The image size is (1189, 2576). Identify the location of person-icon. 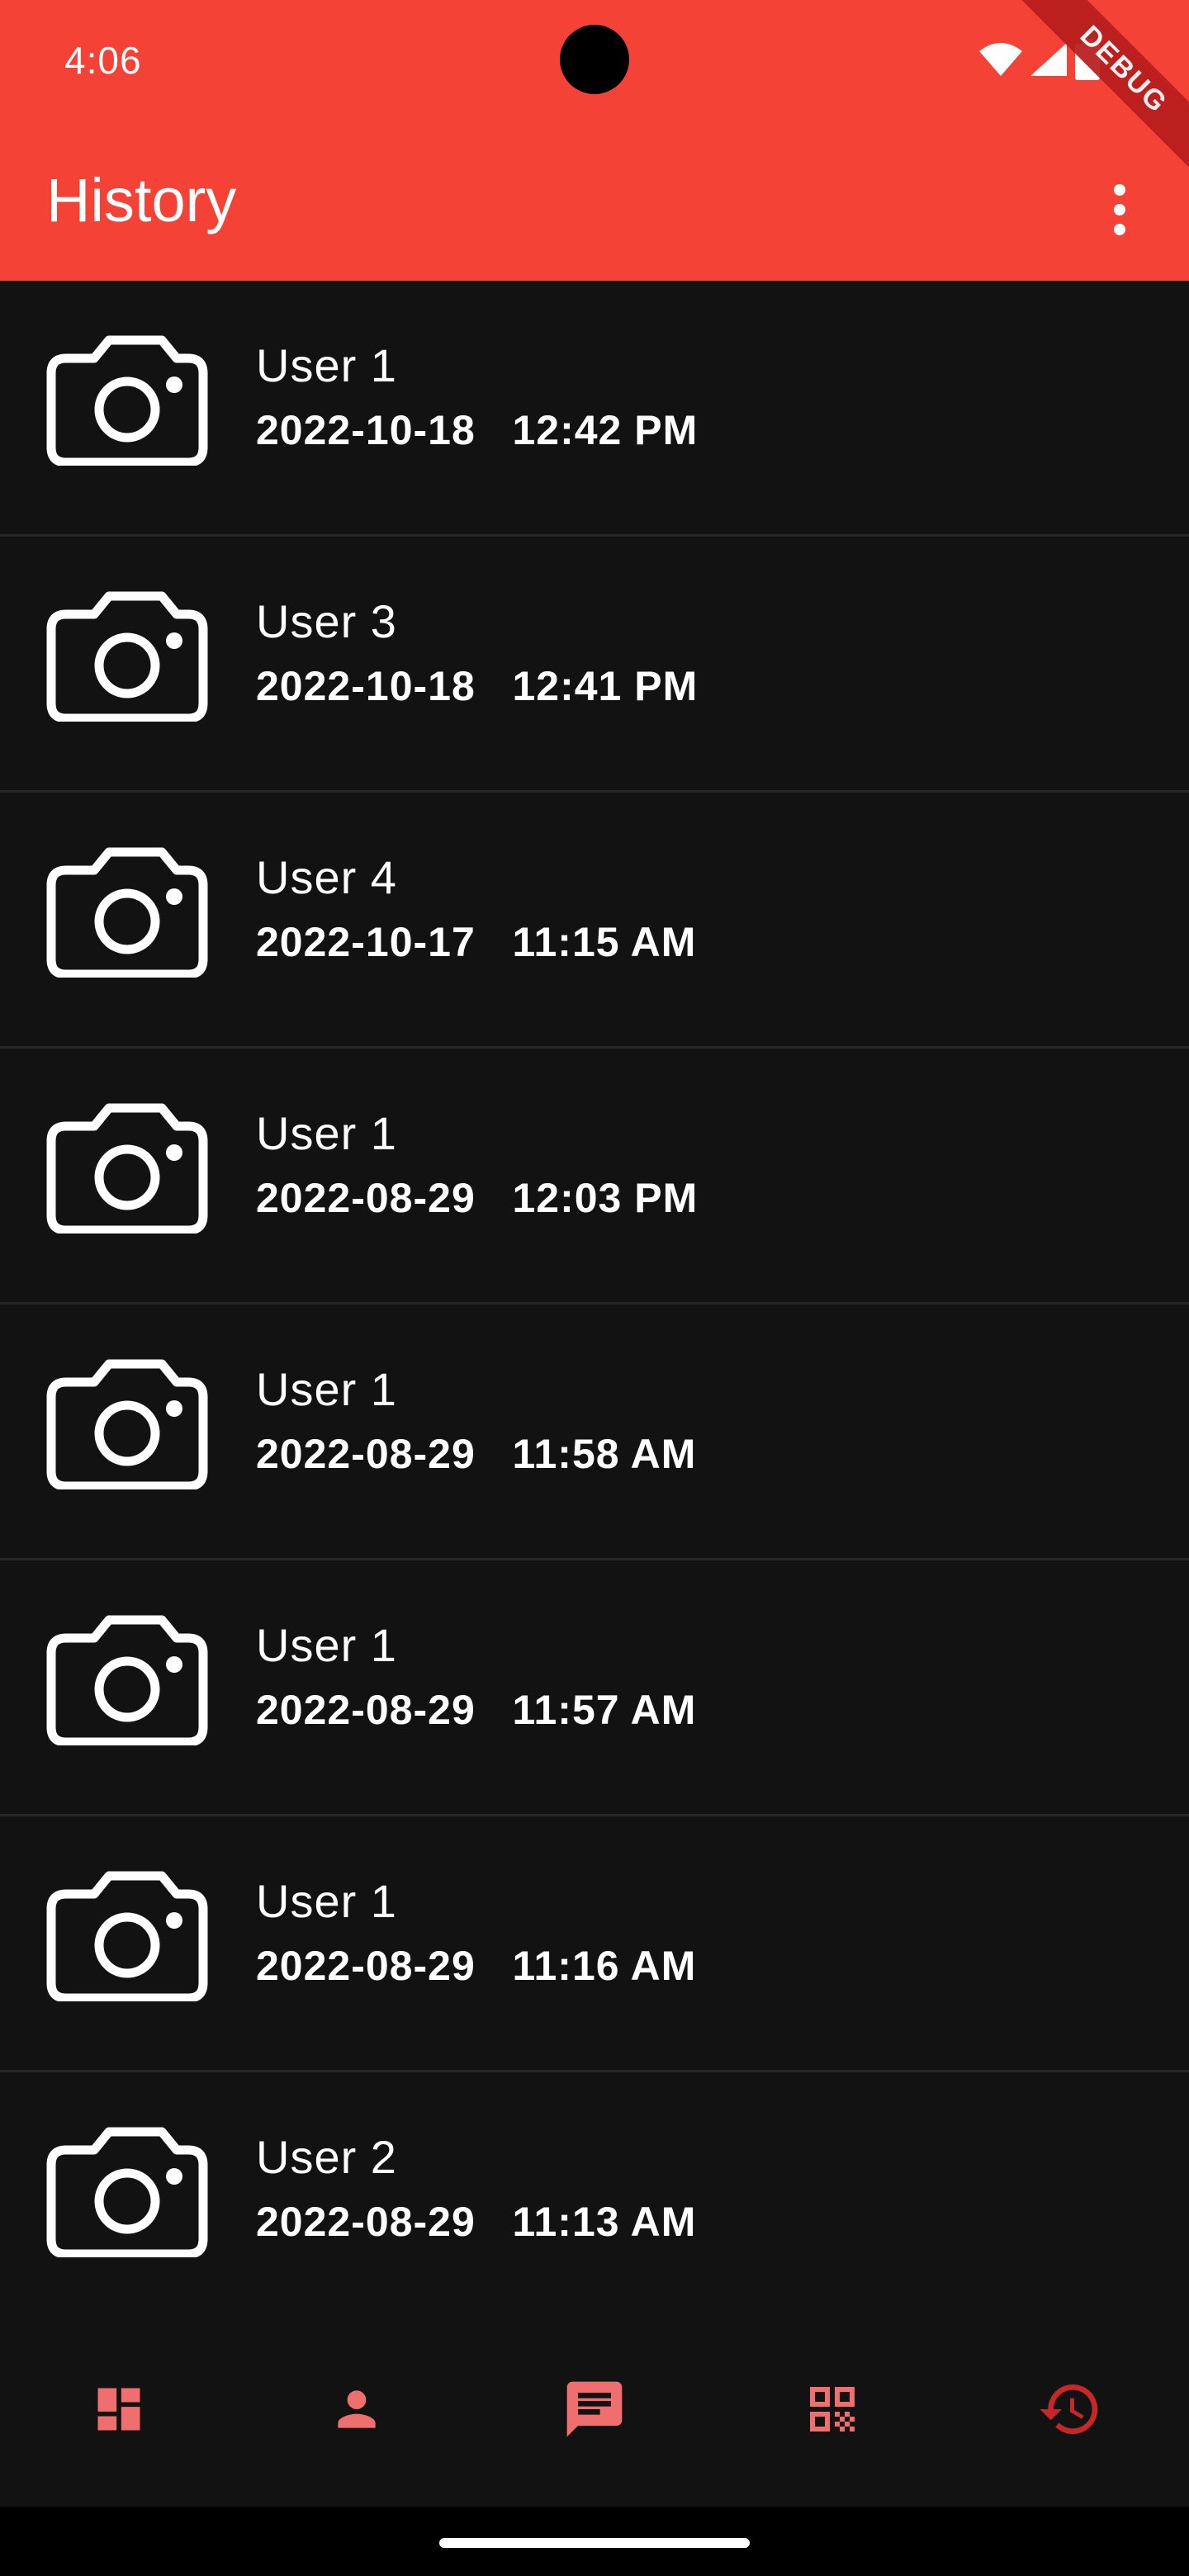
(357, 2409).